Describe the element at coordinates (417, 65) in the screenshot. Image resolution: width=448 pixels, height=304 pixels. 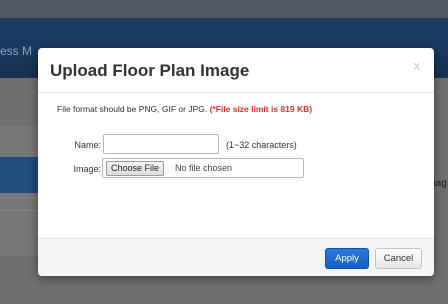
I see `close-icon: x` at that location.